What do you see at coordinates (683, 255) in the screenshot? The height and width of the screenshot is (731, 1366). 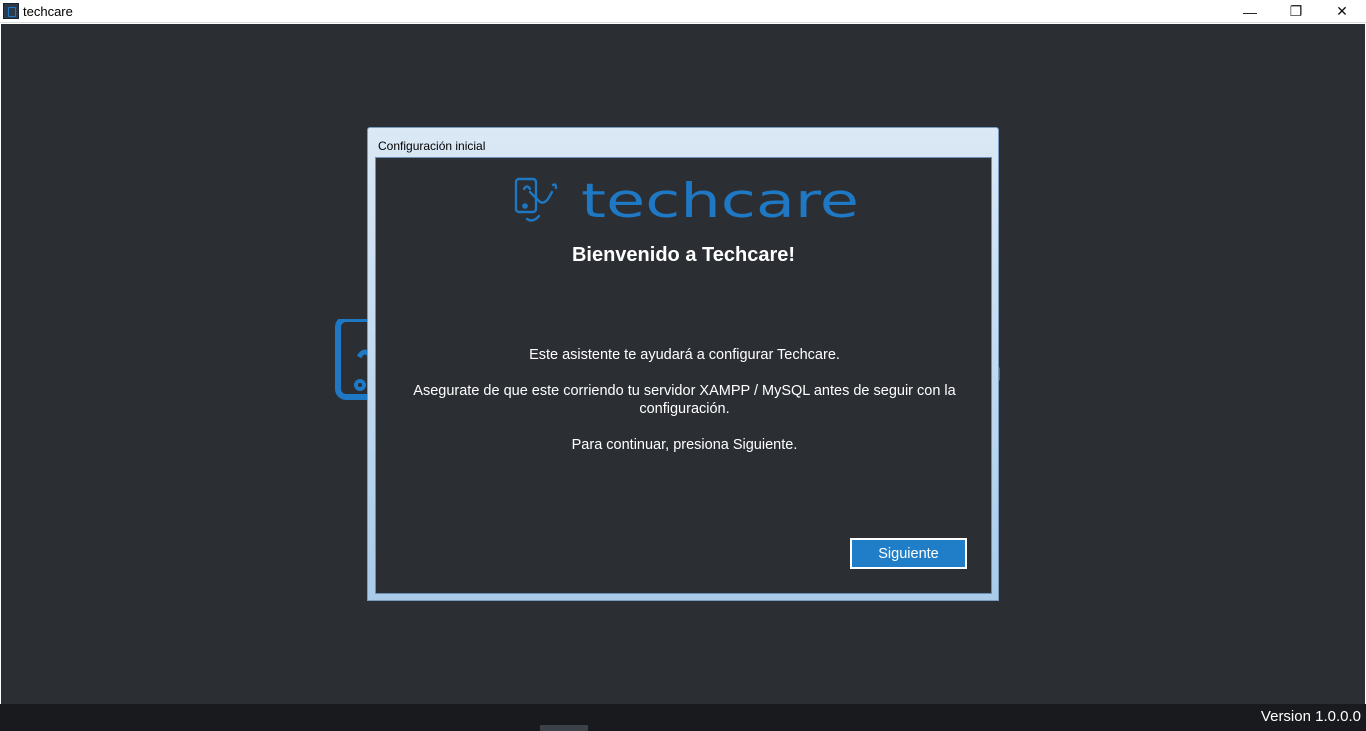 I see `welcome-heading: Bienvenido a Techcare!` at bounding box center [683, 255].